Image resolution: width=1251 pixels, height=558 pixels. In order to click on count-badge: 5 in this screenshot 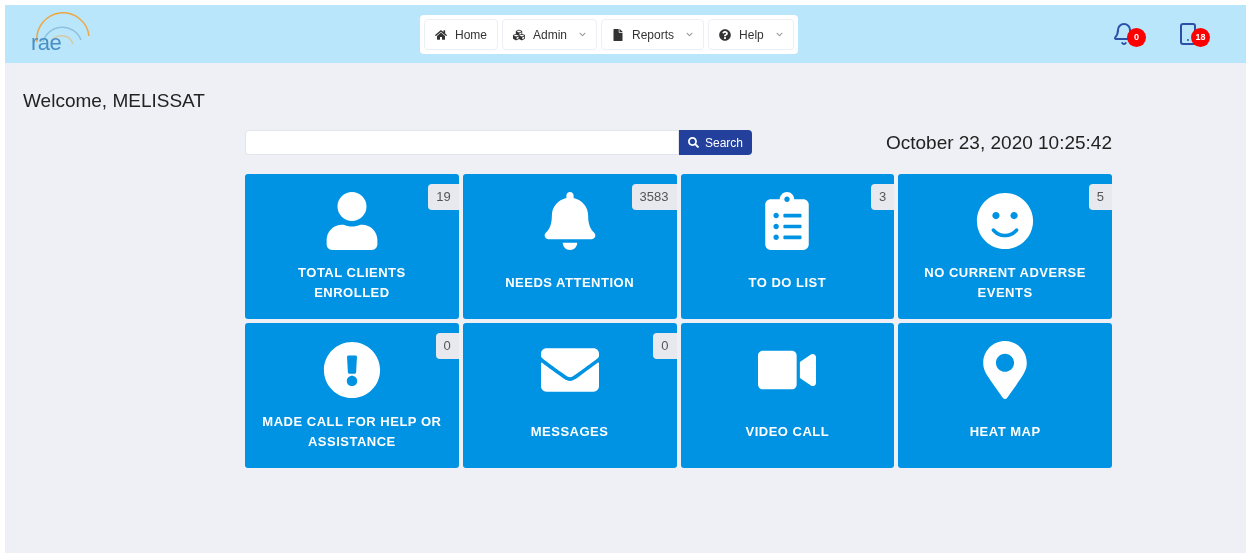, I will do `click(1100, 197)`.